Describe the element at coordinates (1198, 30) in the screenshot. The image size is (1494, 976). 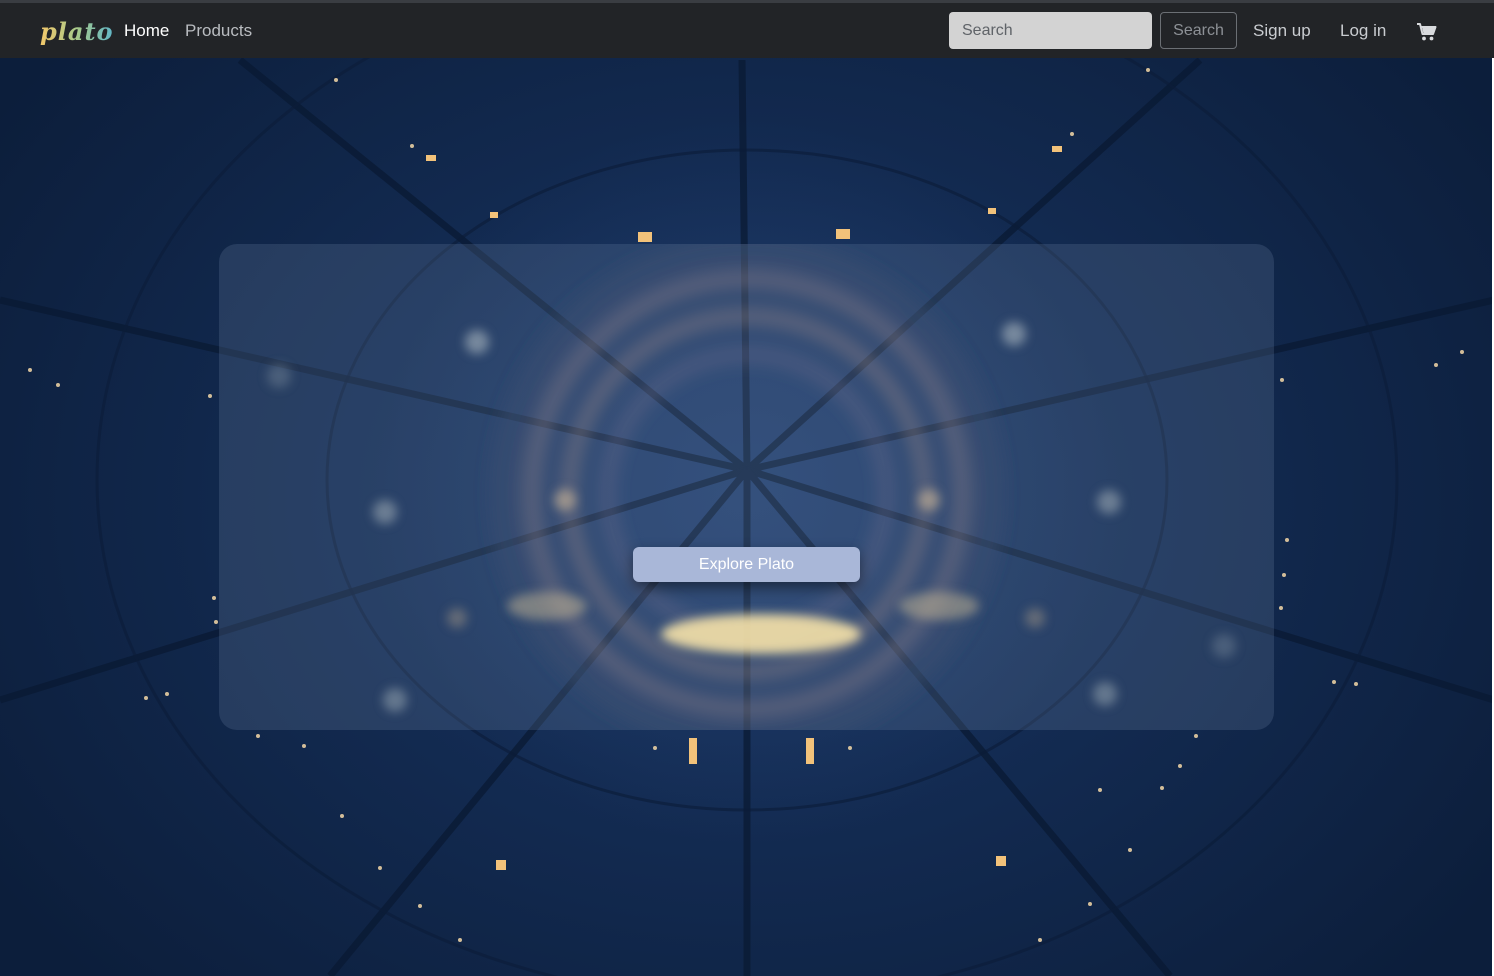
I see `search-button: Search` at that location.